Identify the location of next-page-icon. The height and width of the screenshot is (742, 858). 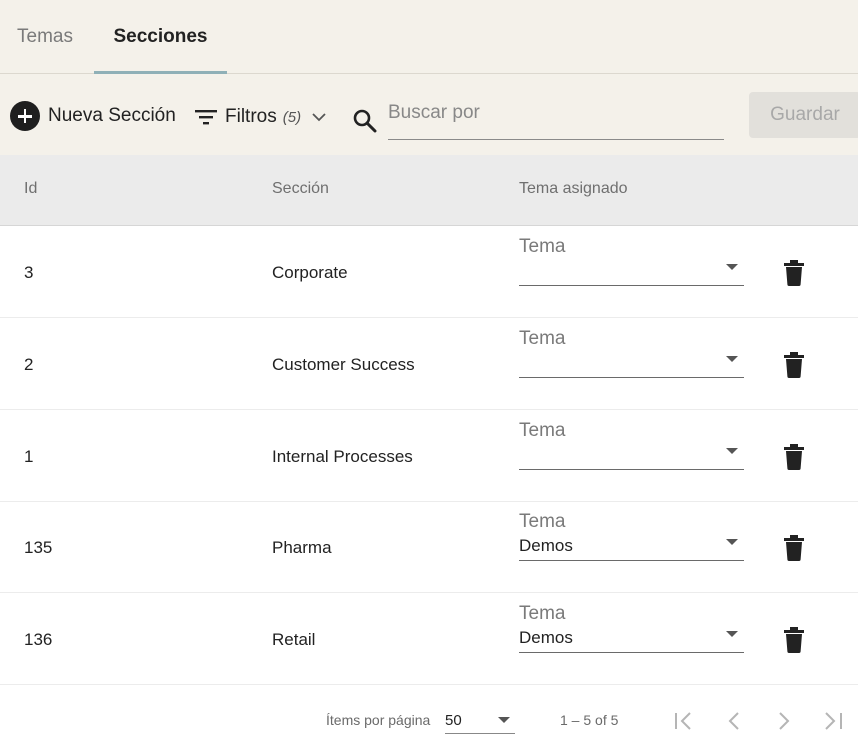
(784, 721).